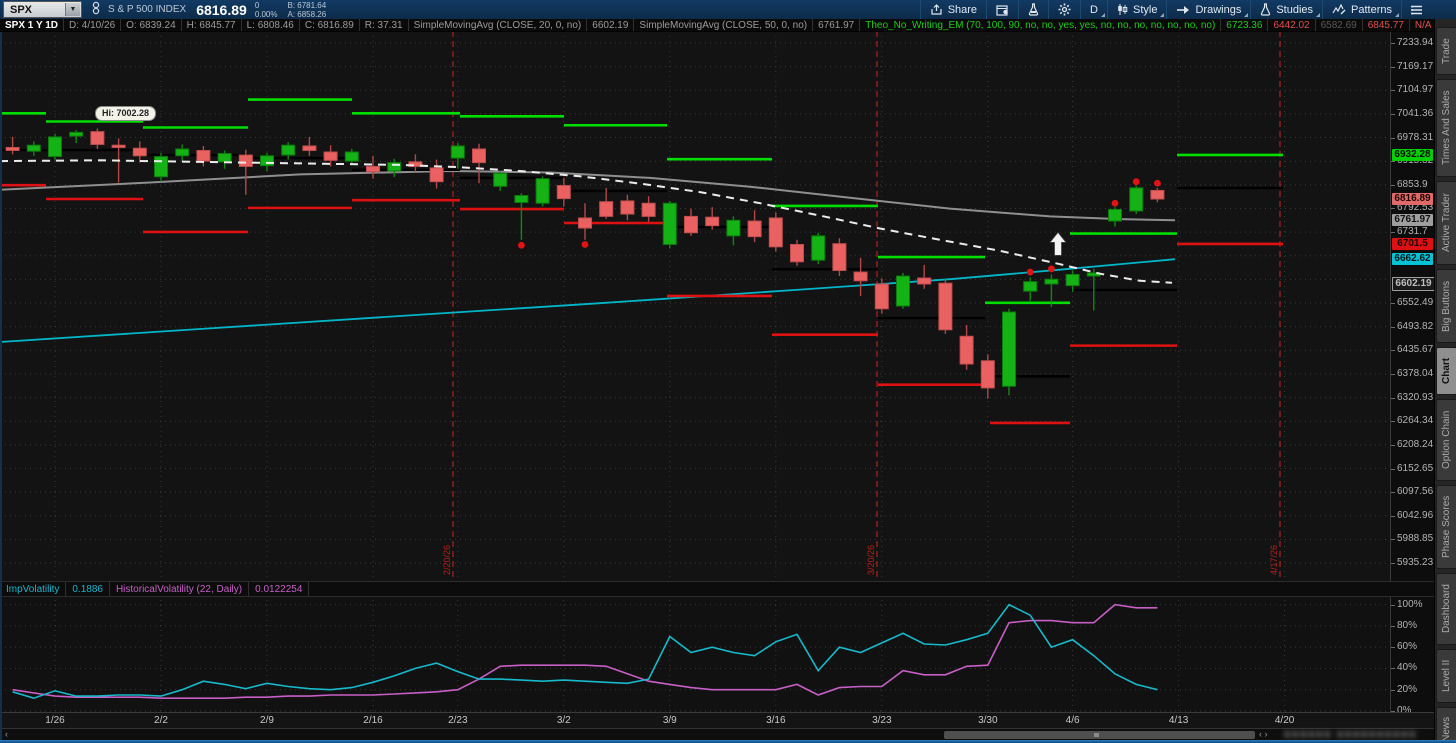  What do you see at coordinates (952, 9) in the screenshot?
I see `toolbar-button-share: Share` at bounding box center [952, 9].